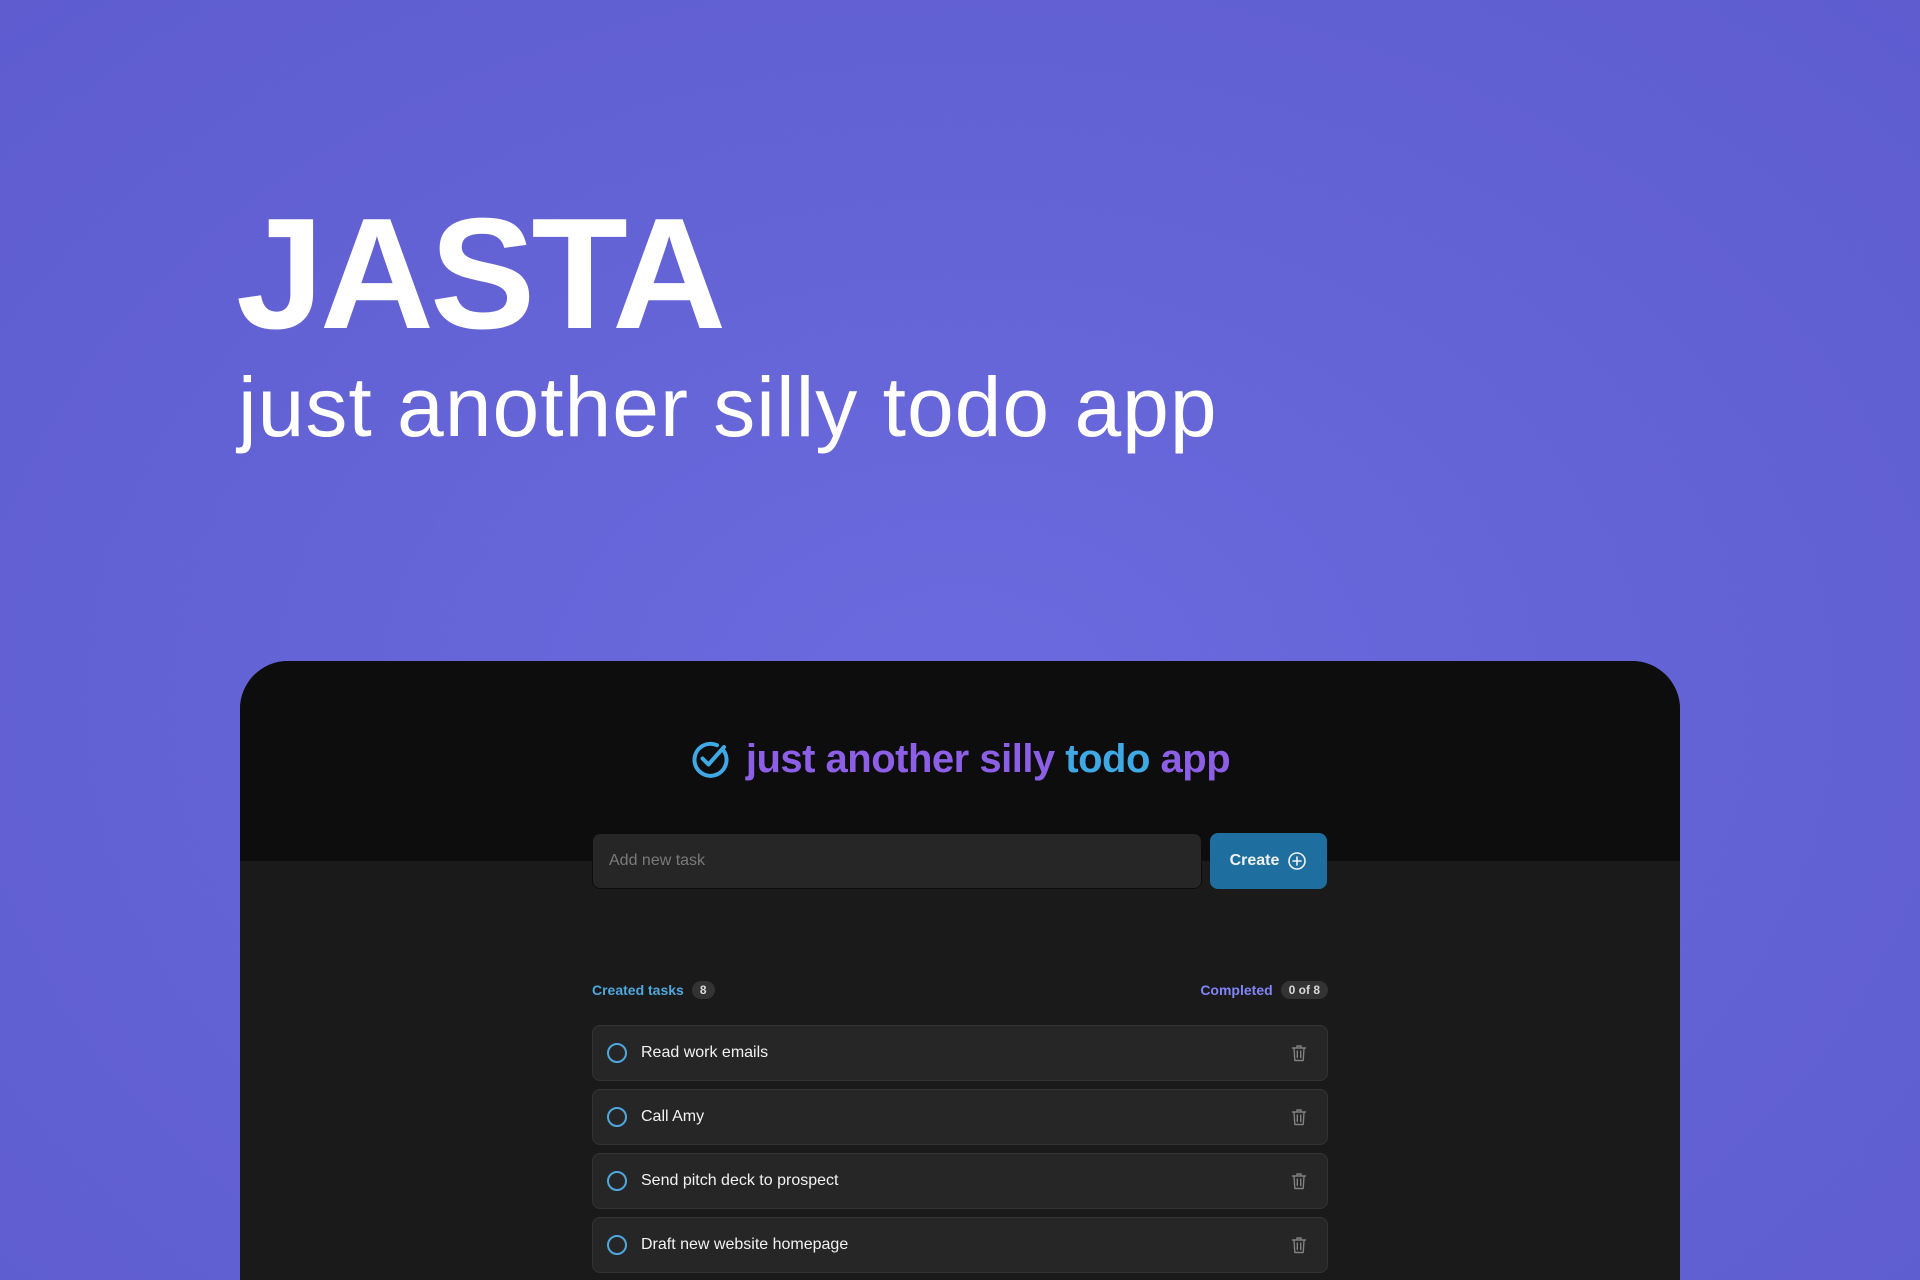 The image size is (1920, 1280). What do you see at coordinates (705, 1052) in the screenshot?
I see `task-text: Read work emails` at bounding box center [705, 1052].